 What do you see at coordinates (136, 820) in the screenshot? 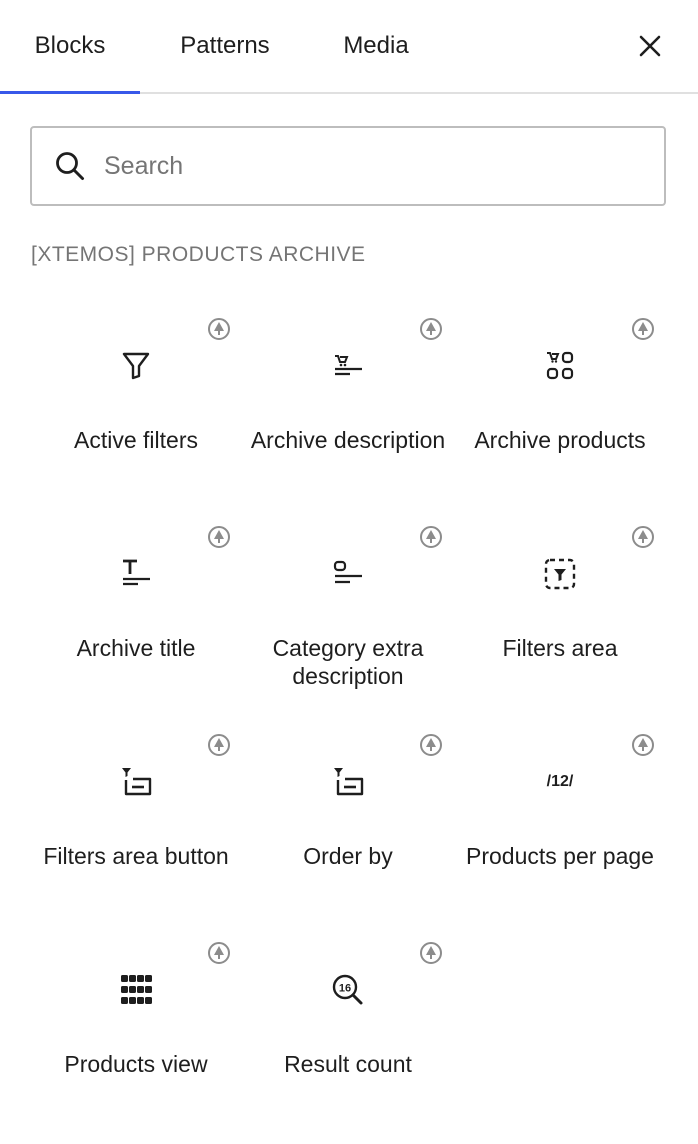
I see `block-filters-area-button: Filters area button` at bounding box center [136, 820].